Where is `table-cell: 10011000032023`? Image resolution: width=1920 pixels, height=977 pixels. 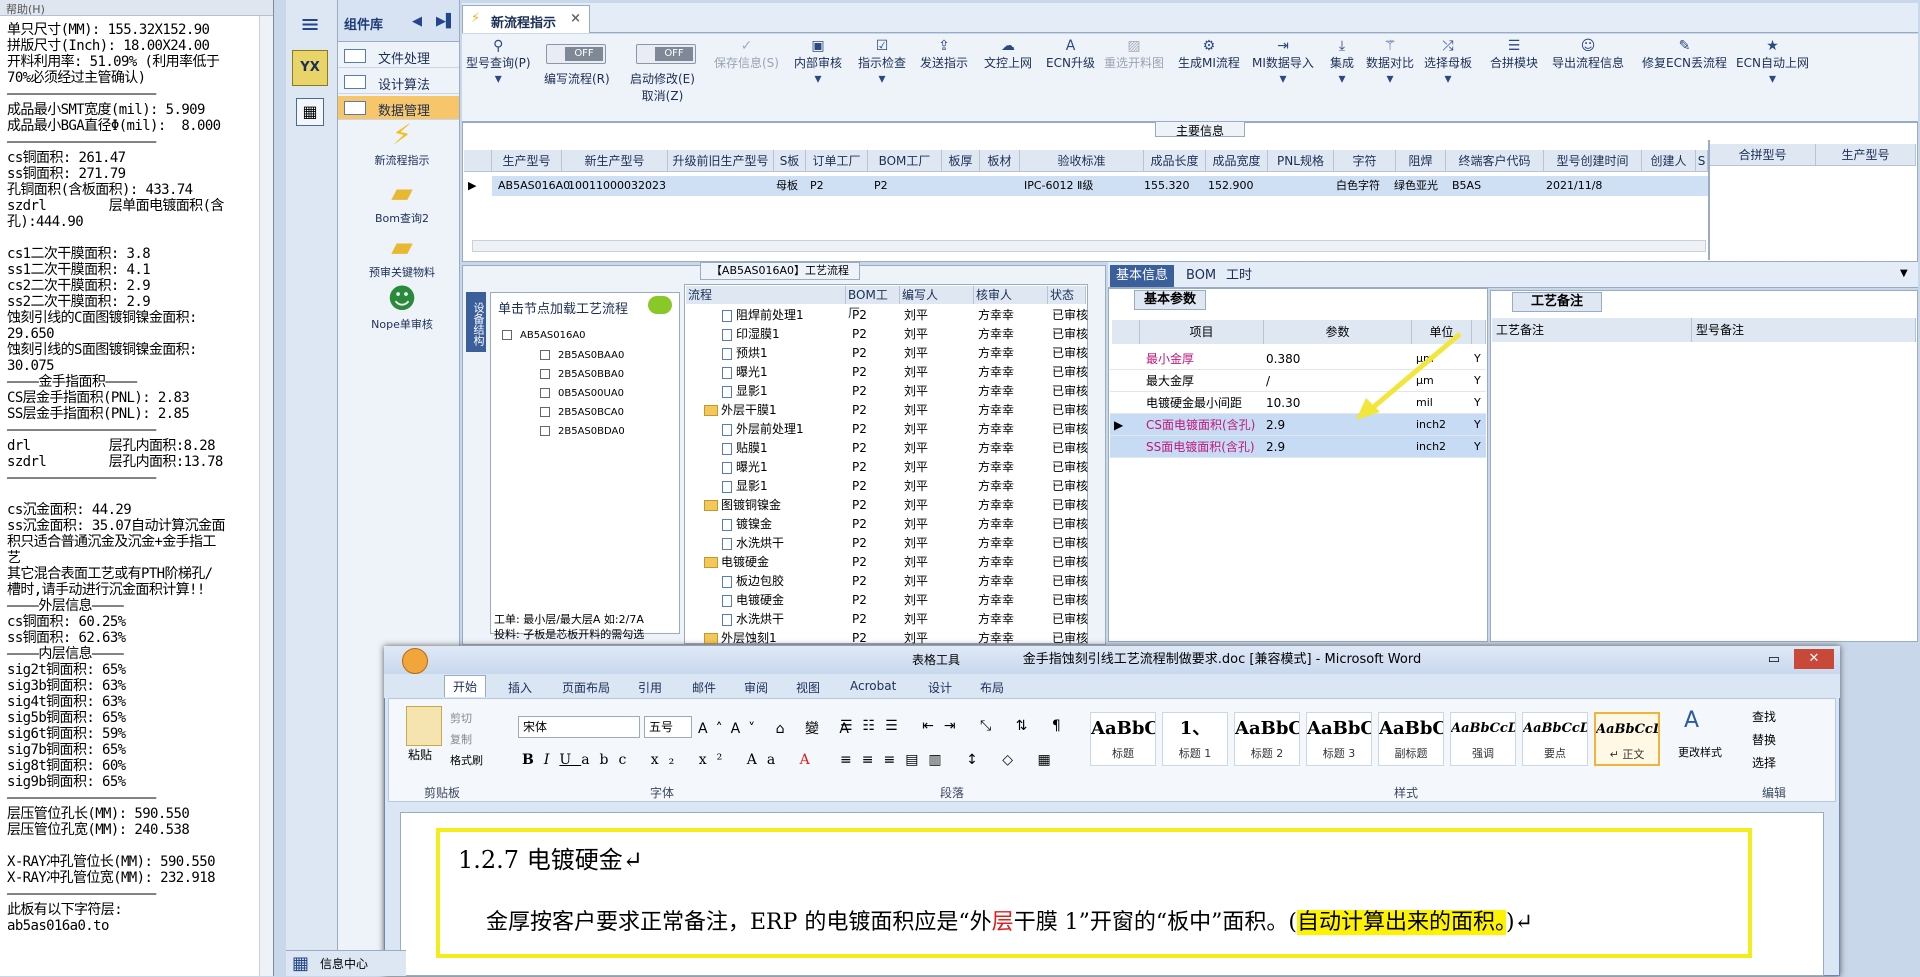 table-cell: 10011000032023 is located at coordinates (617, 186).